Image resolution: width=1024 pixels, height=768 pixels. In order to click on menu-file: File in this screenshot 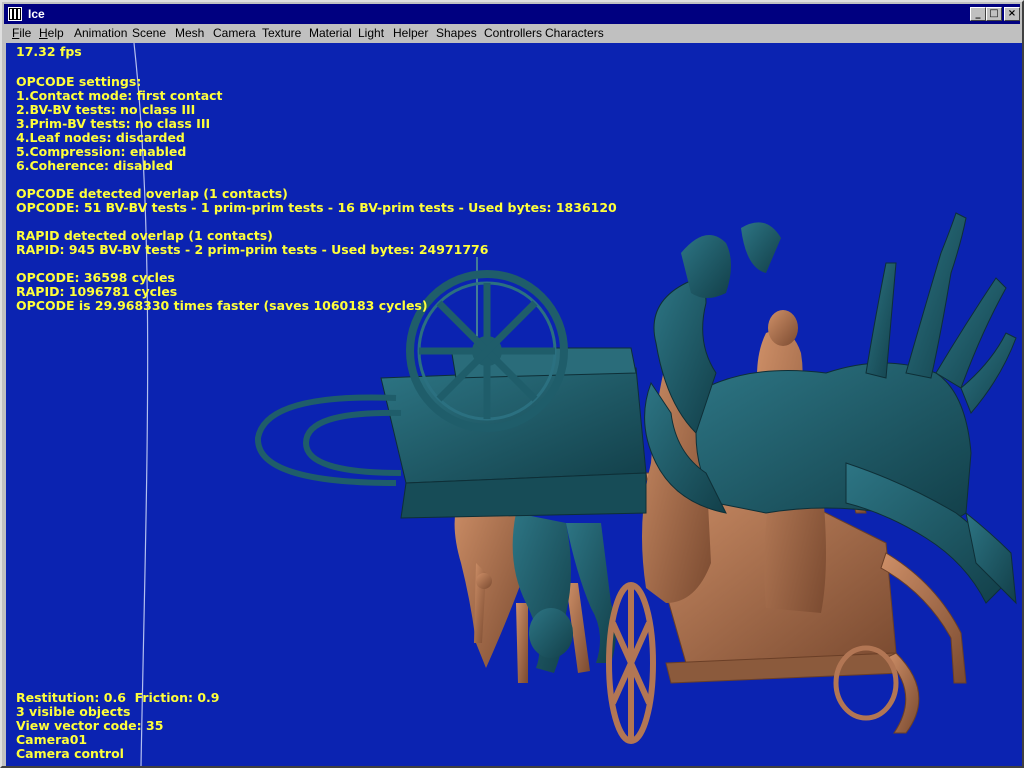, I will do `click(21, 33)`.